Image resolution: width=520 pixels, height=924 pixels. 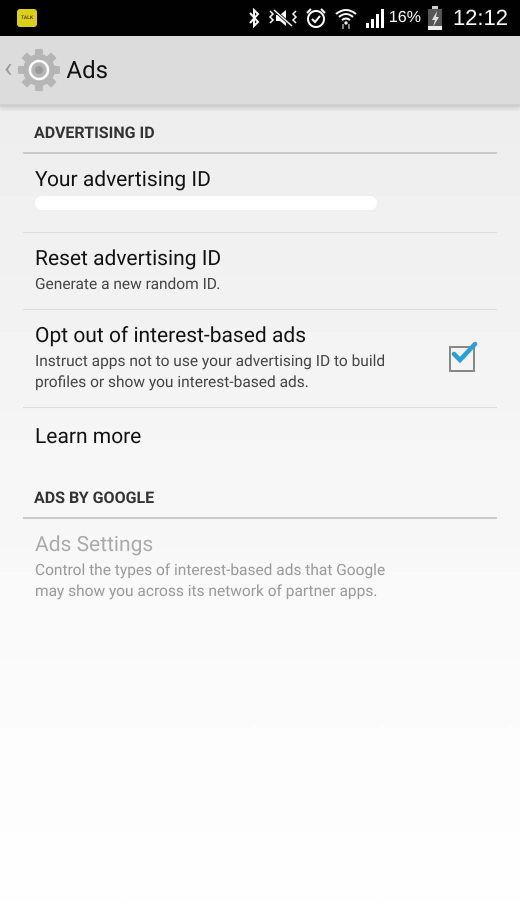 What do you see at coordinates (210, 581) in the screenshot?
I see `preference-summary: Control the types of interest-based ads that Google may show you across its network of partner apps.` at bounding box center [210, 581].